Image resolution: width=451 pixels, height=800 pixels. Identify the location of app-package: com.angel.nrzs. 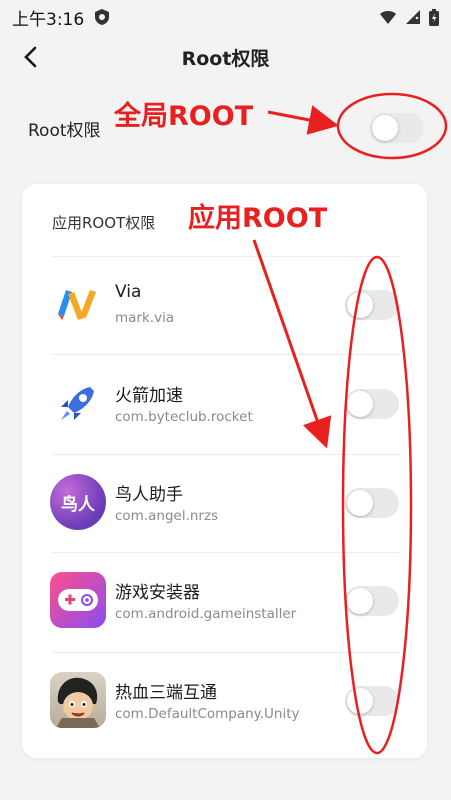
(167, 516).